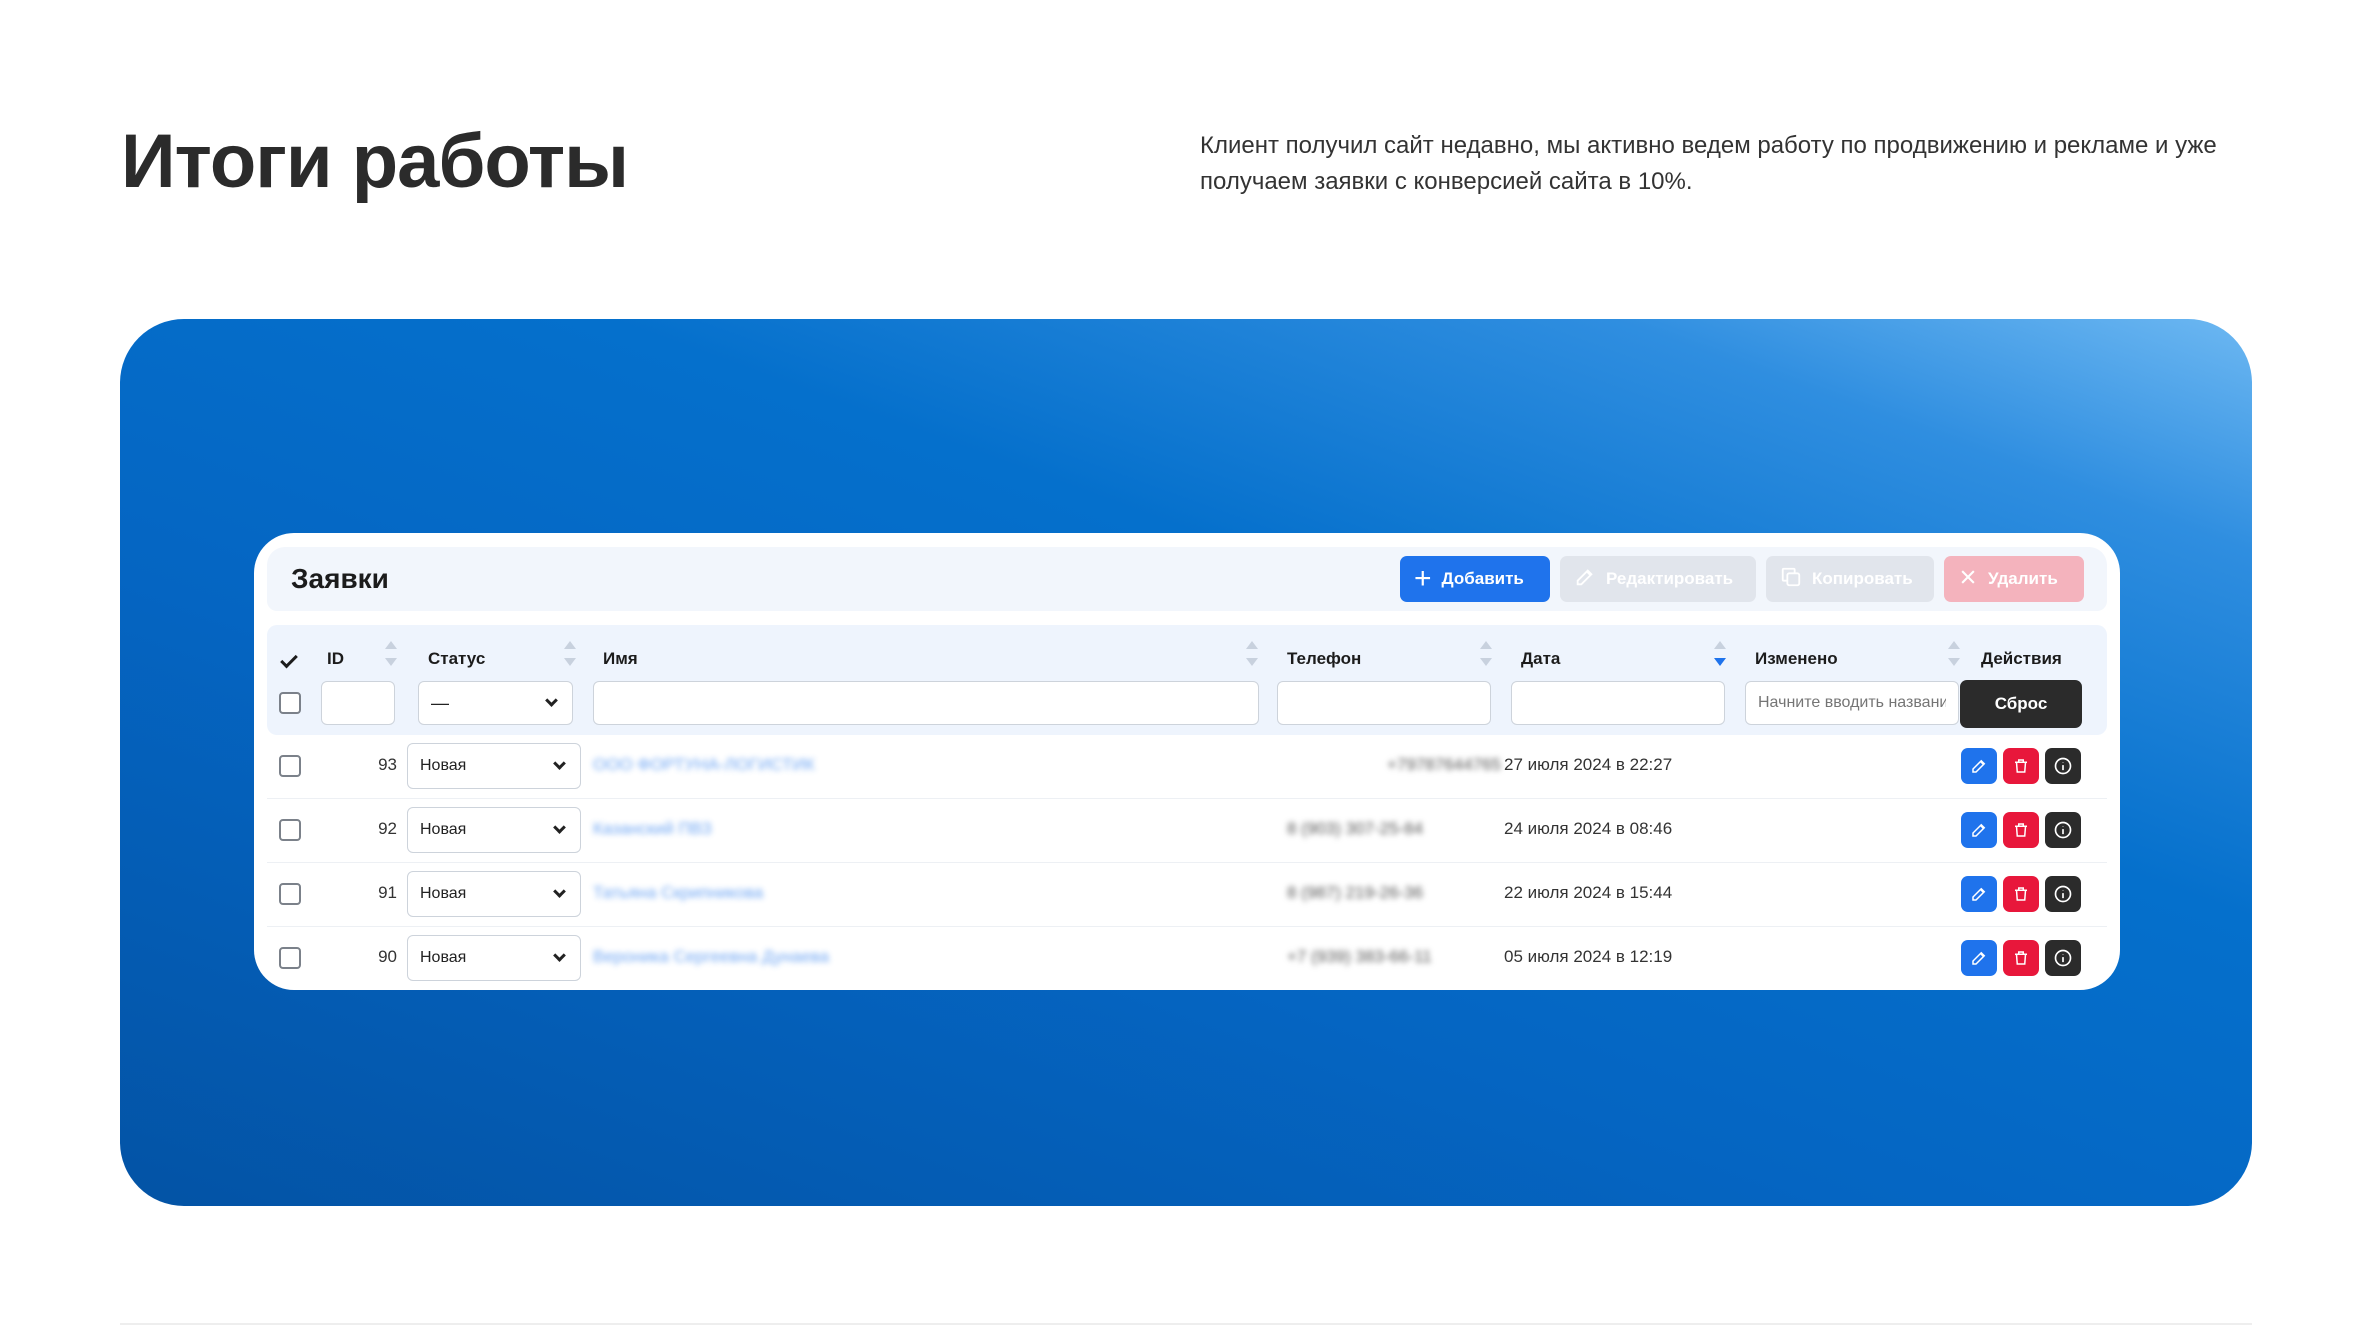 The height and width of the screenshot is (1329, 2370). What do you see at coordinates (290, 703) in the screenshot?
I see `select-all-checkbox` at bounding box center [290, 703].